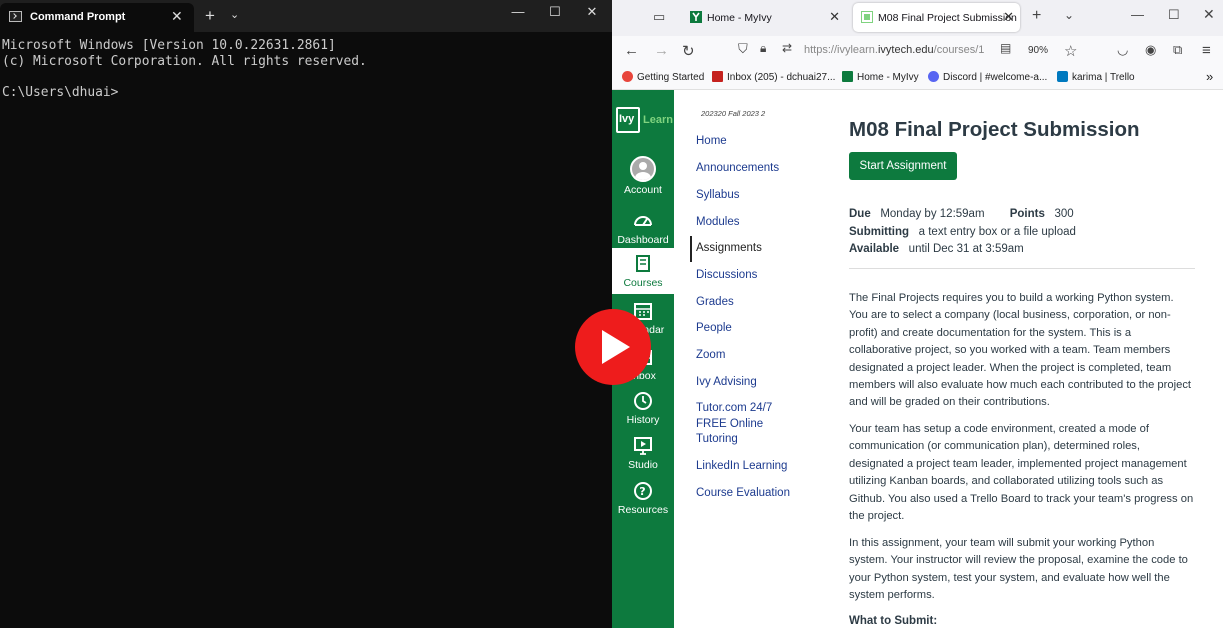 The image size is (1223, 628). I want to click on bookmark-star-icon: ☆, so click(1070, 51).